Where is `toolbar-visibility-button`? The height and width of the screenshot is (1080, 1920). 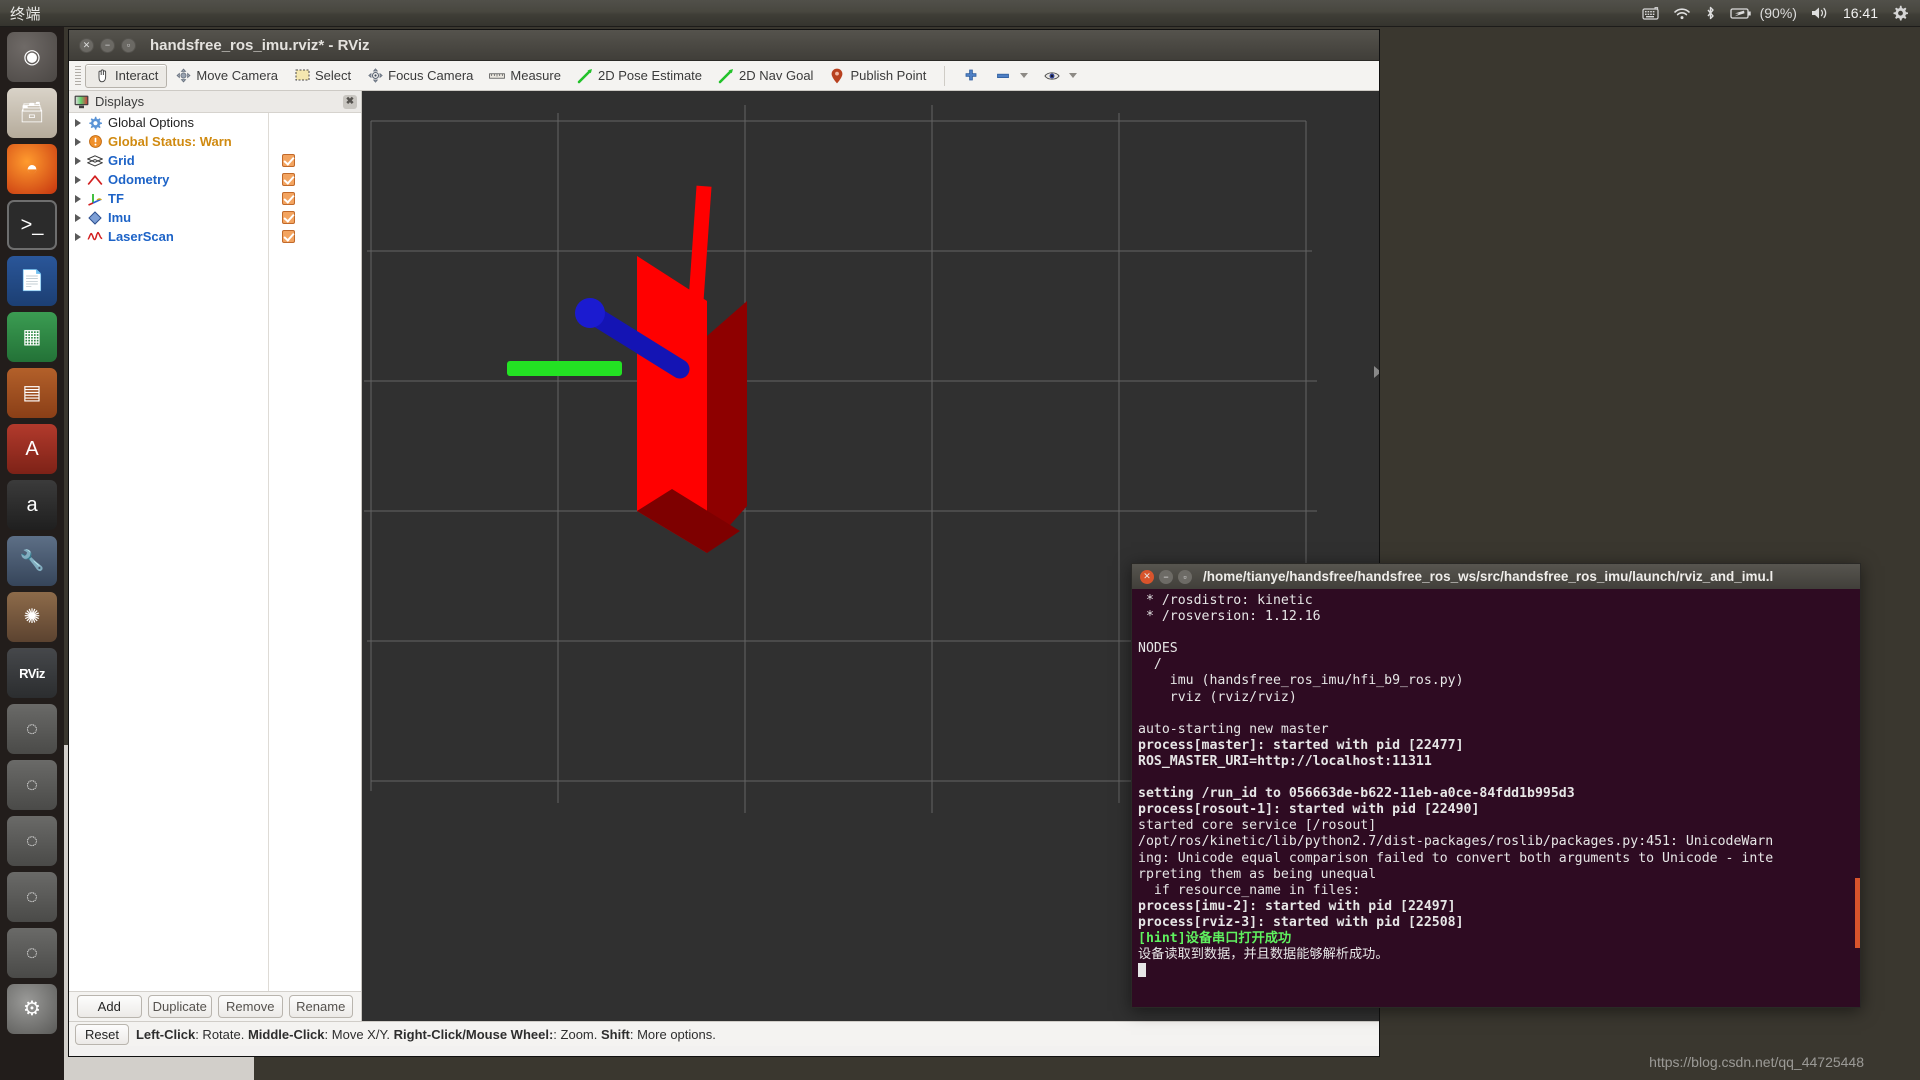 toolbar-visibility-button is located at coordinates (1060, 76).